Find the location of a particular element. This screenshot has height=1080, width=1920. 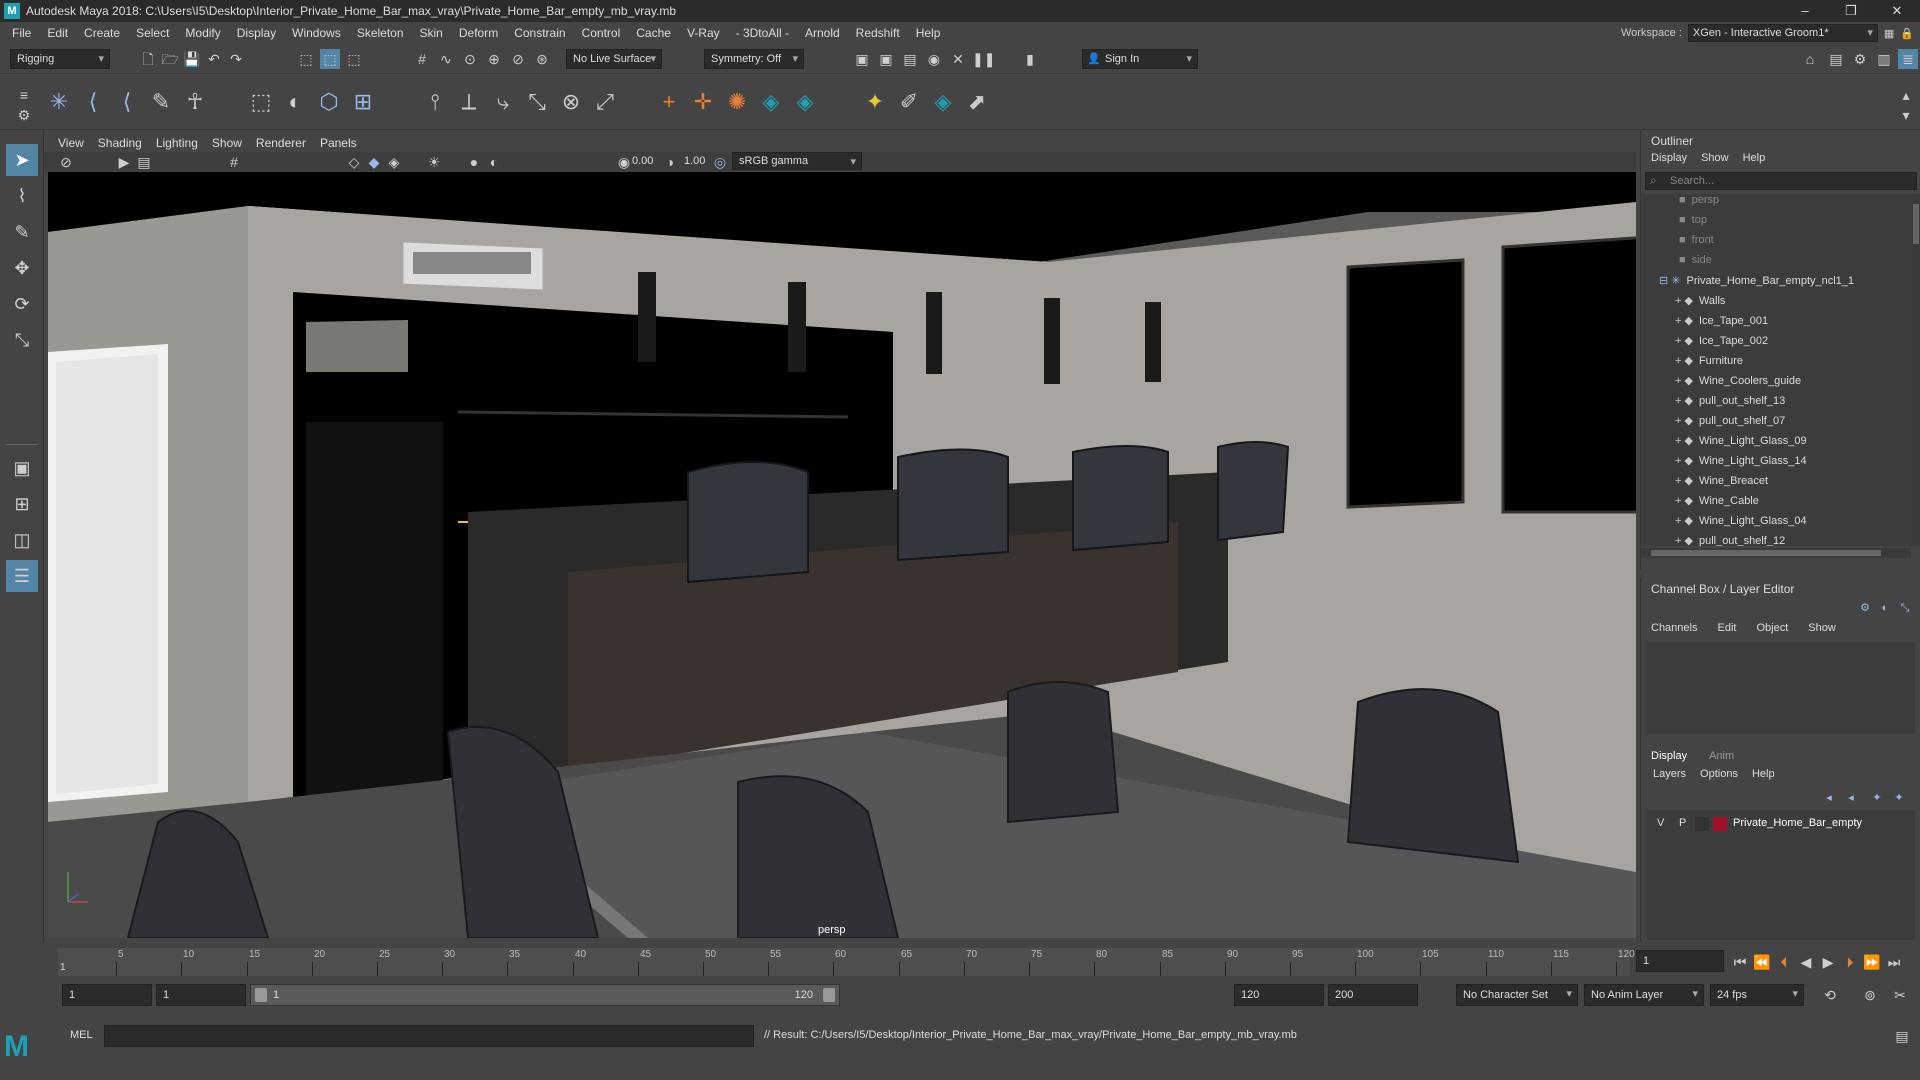

undo-icon: ↶ is located at coordinates (214, 59).